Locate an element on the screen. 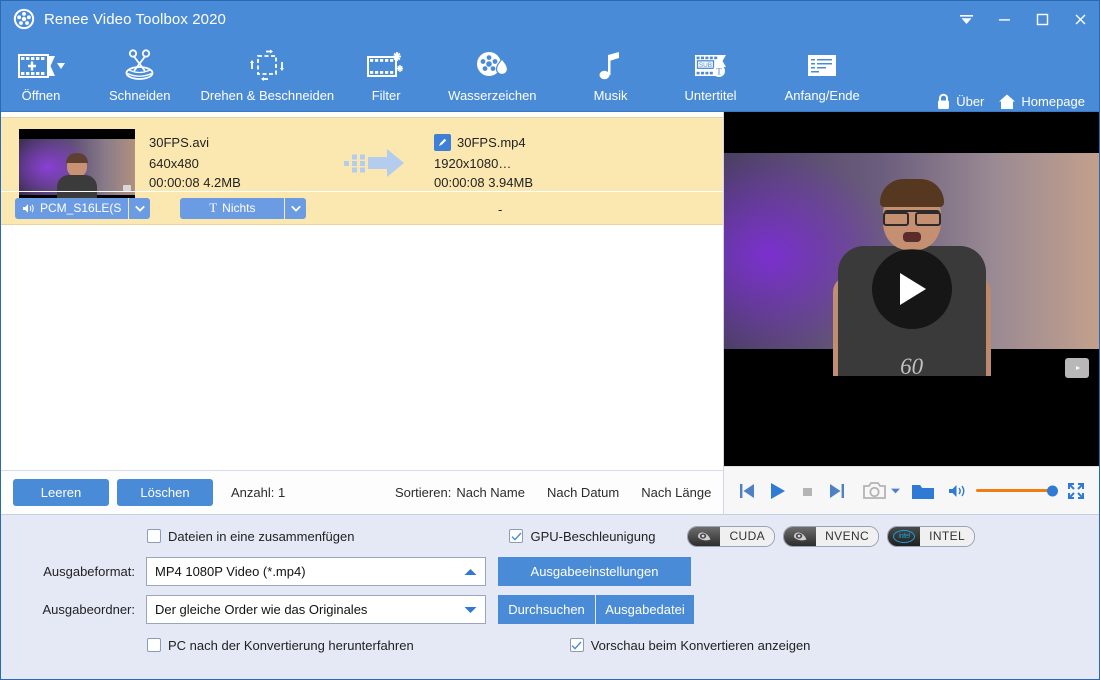 The image size is (1100, 680). fullscreen-button is located at coordinates (1076, 491).